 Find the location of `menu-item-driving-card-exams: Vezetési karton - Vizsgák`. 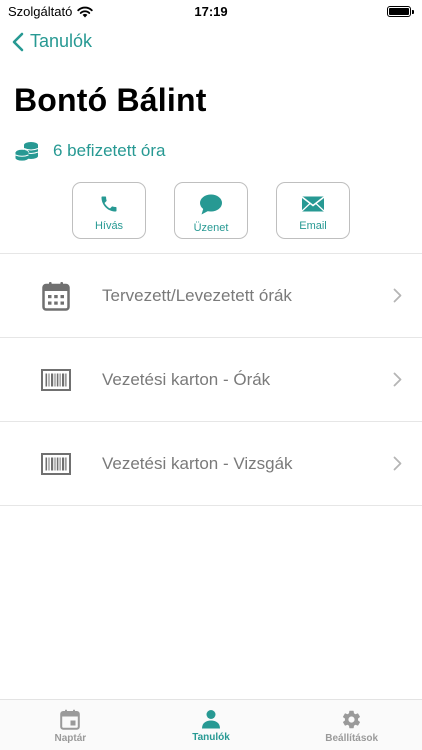

menu-item-driving-card-exams: Vezetési karton - Vizsgák is located at coordinates (211, 464).